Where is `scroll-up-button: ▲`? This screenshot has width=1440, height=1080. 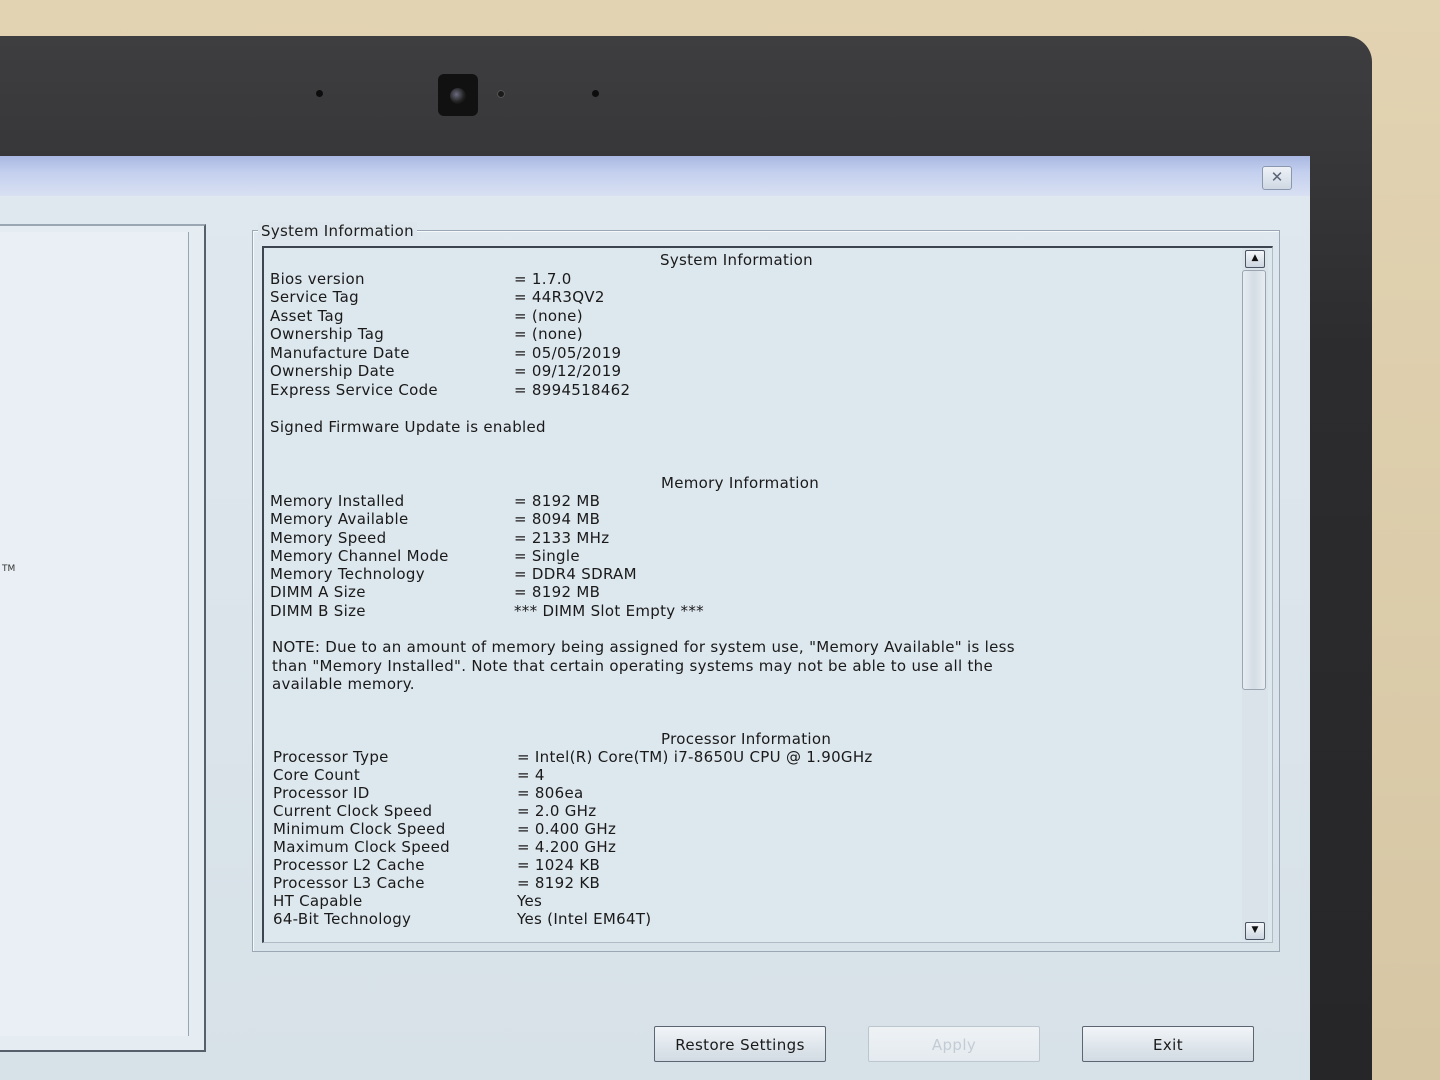
scroll-up-button: ▲ is located at coordinates (1255, 259).